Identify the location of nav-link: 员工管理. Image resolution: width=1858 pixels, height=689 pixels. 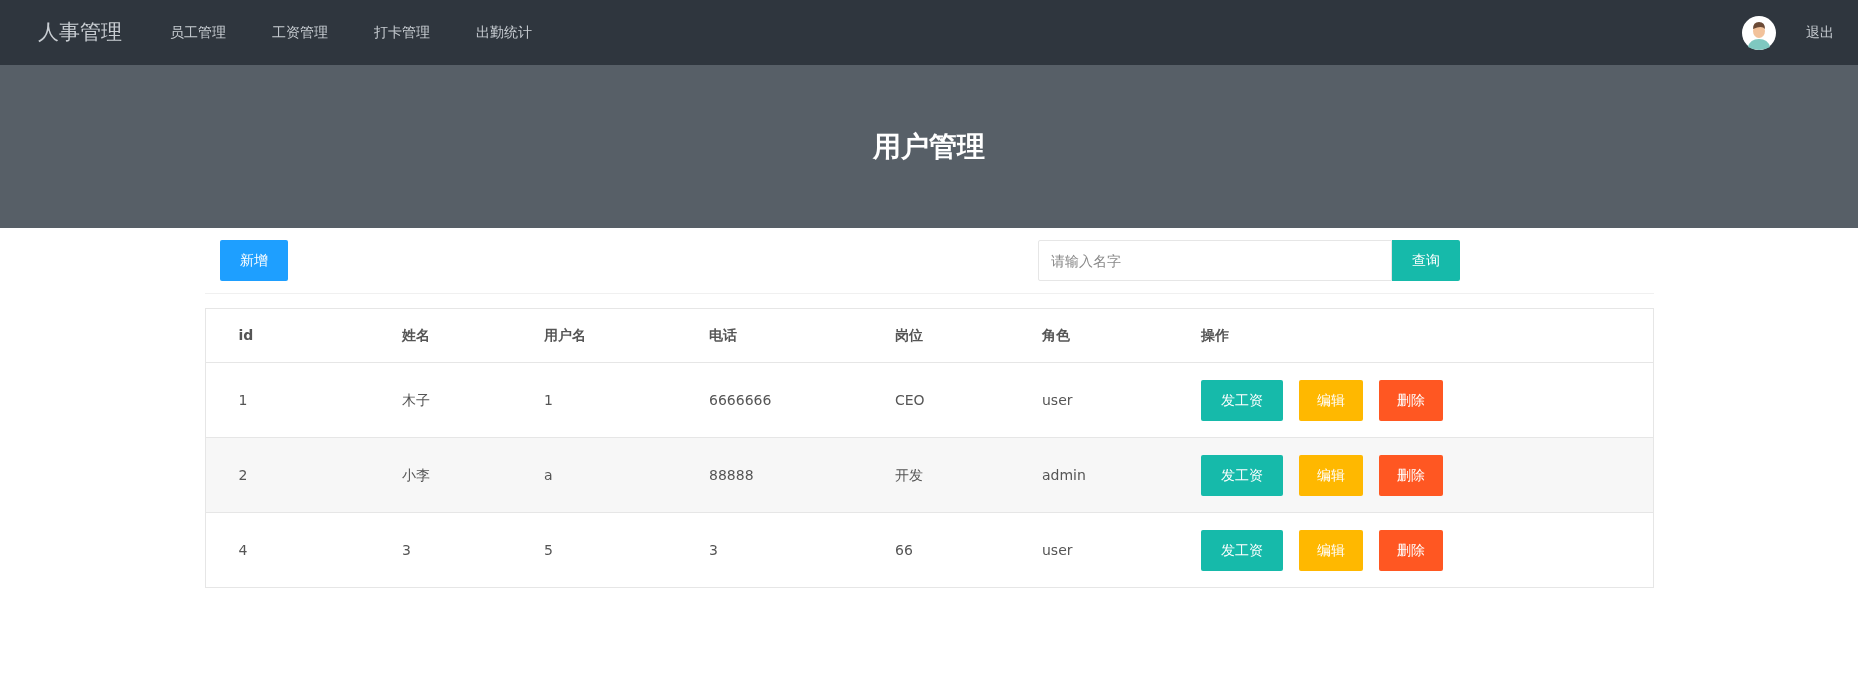
(198, 32).